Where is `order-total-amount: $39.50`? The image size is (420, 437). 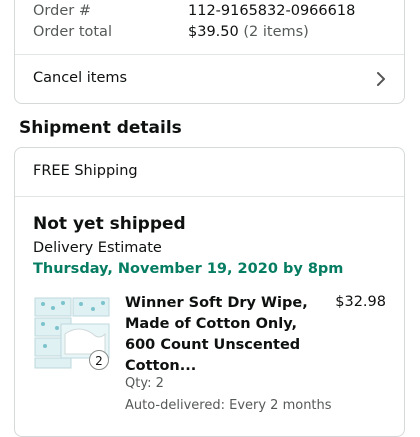
order-total-amount: $39.50 is located at coordinates (213, 32).